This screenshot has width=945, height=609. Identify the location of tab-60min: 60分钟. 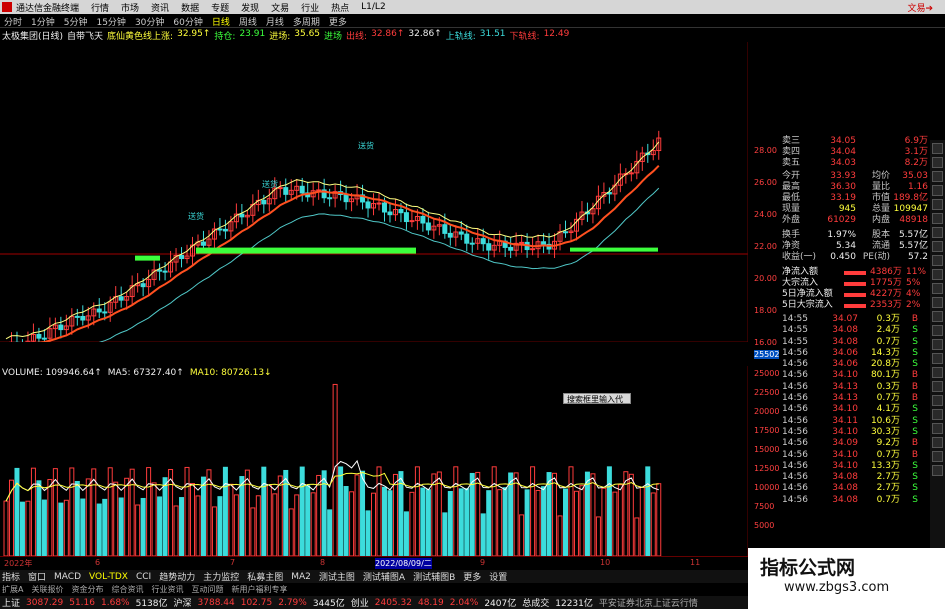
(187, 21).